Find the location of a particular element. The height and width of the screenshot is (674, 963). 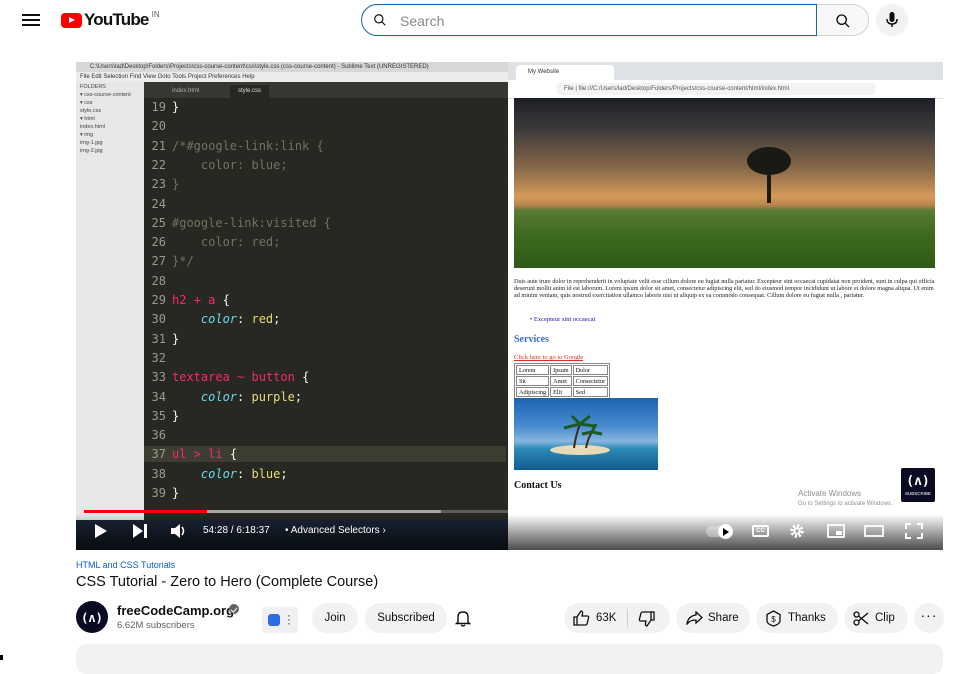

line-number: 19 is located at coordinates (158, 107).